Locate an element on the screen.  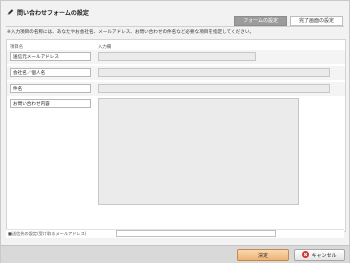
cancel-label: キャンセル is located at coordinates (324, 256).